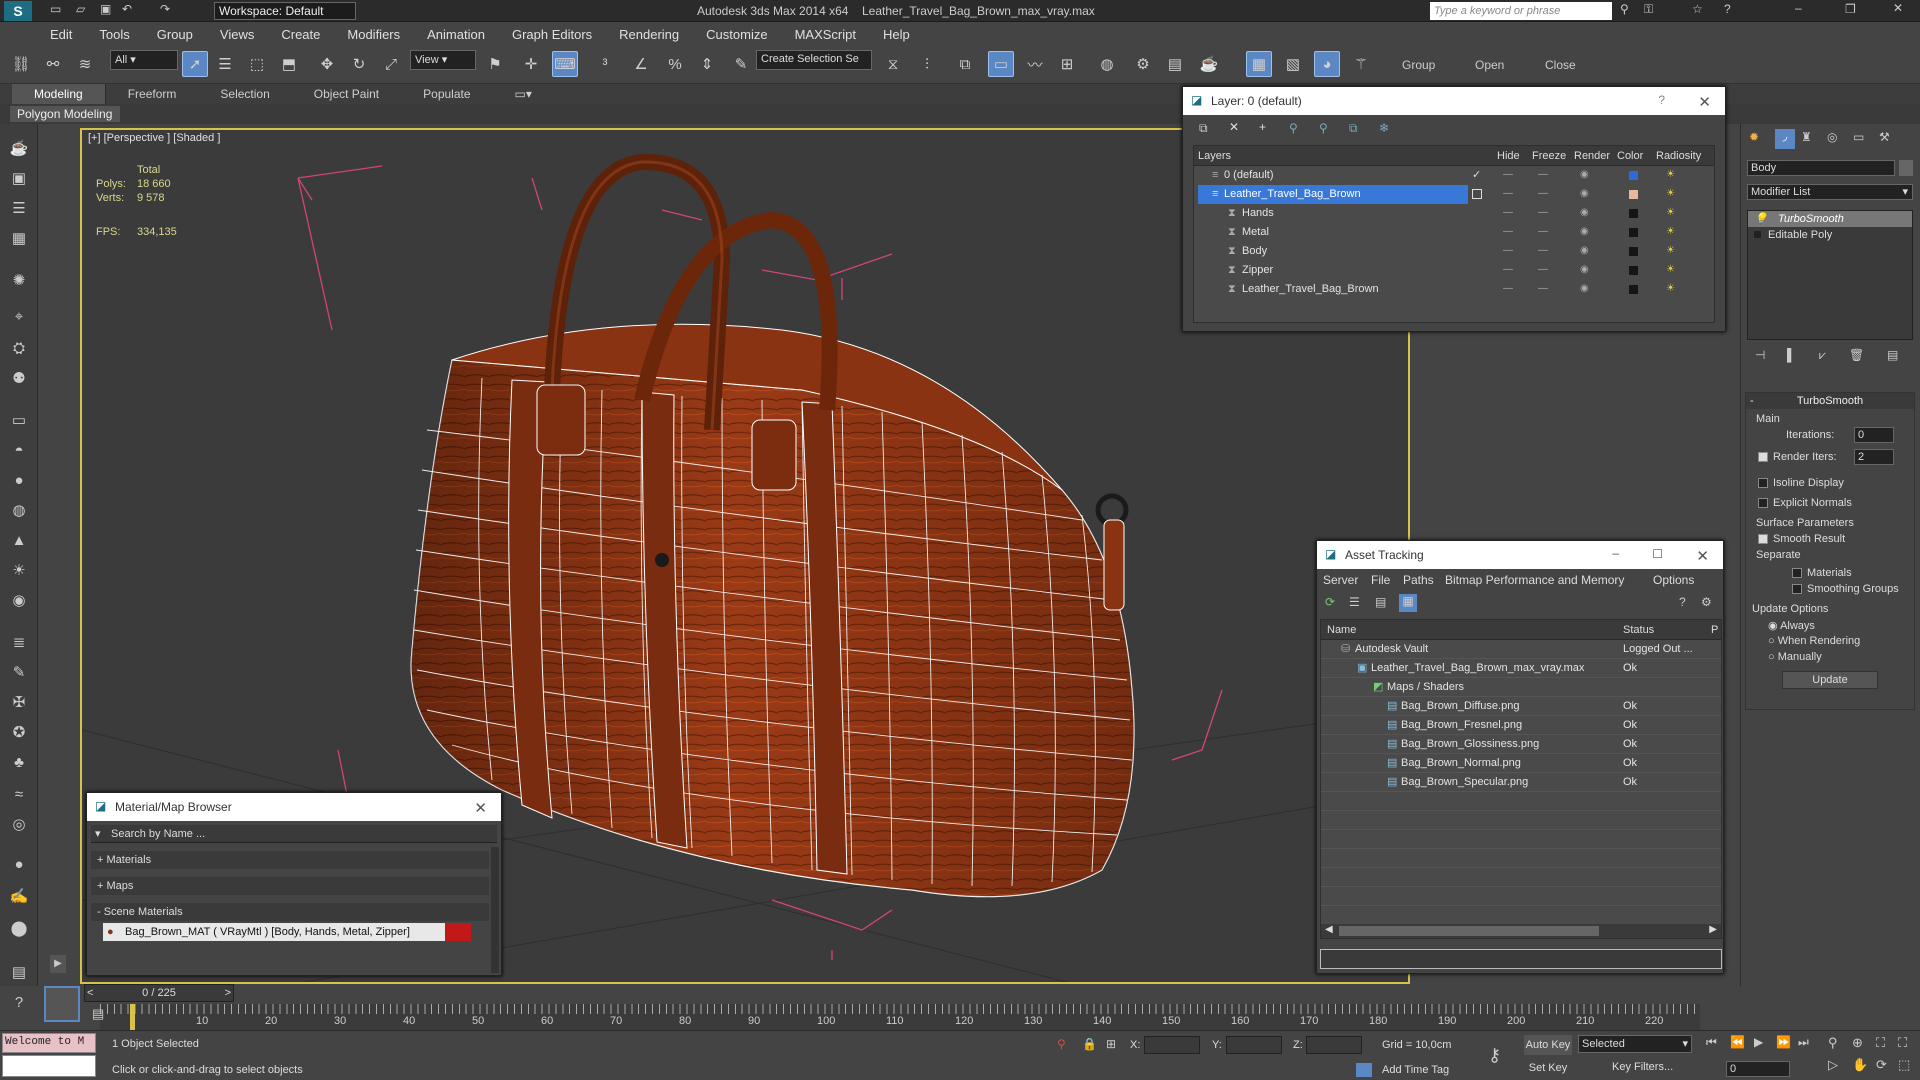 This screenshot has height=1080, width=1920. I want to click on menu-tools: Tools, so click(114, 34).